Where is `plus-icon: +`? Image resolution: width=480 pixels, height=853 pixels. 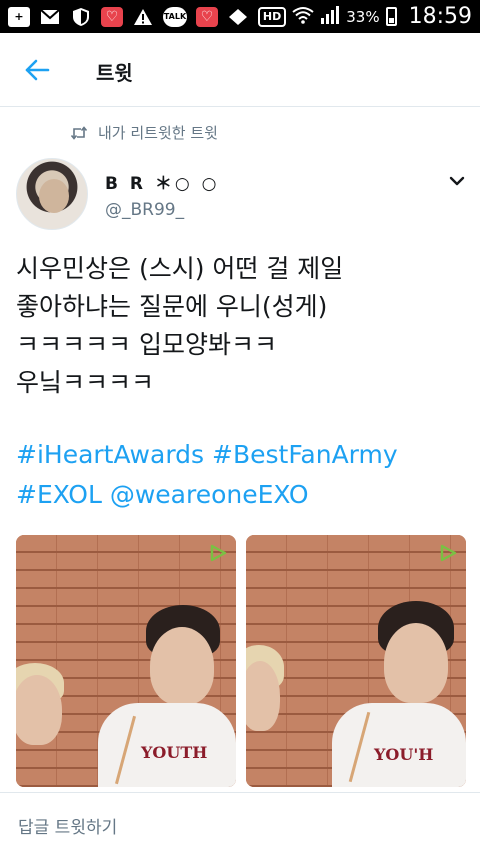
plus-icon: + is located at coordinates (19, 16).